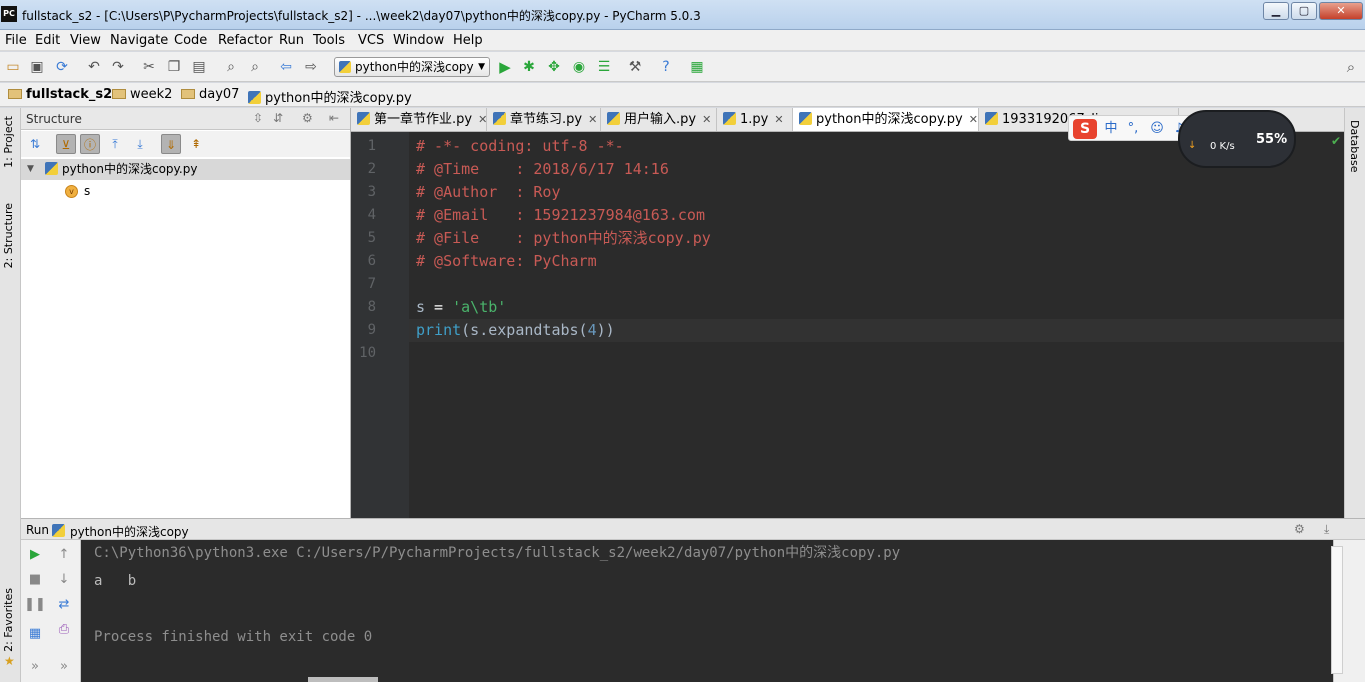 The width and height of the screenshot is (1365, 682). What do you see at coordinates (505, 67) in the screenshot?
I see `run-icon: ▶` at bounding box center [505, 67].